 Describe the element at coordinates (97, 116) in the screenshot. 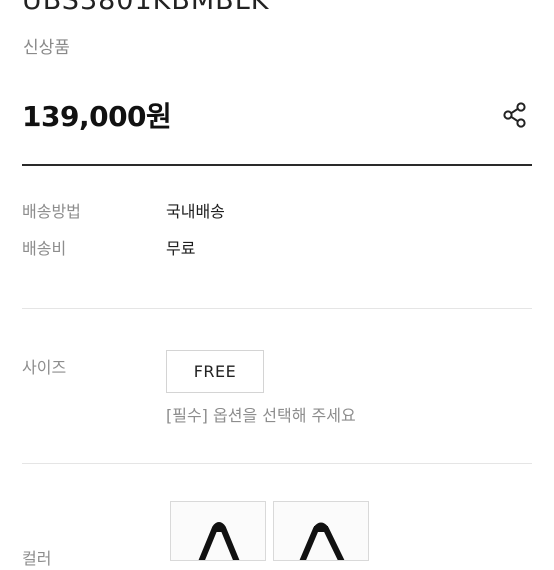

I see `product-price: 139,000원` at that location.